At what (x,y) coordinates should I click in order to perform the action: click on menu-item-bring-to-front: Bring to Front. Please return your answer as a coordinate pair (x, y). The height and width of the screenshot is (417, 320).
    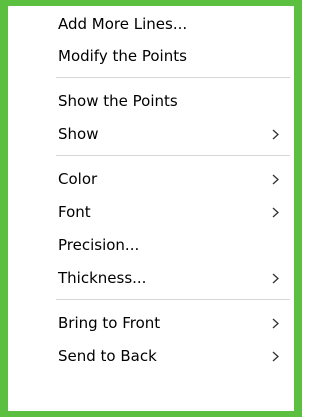
    Looking at the image, I should click on (151, 323).